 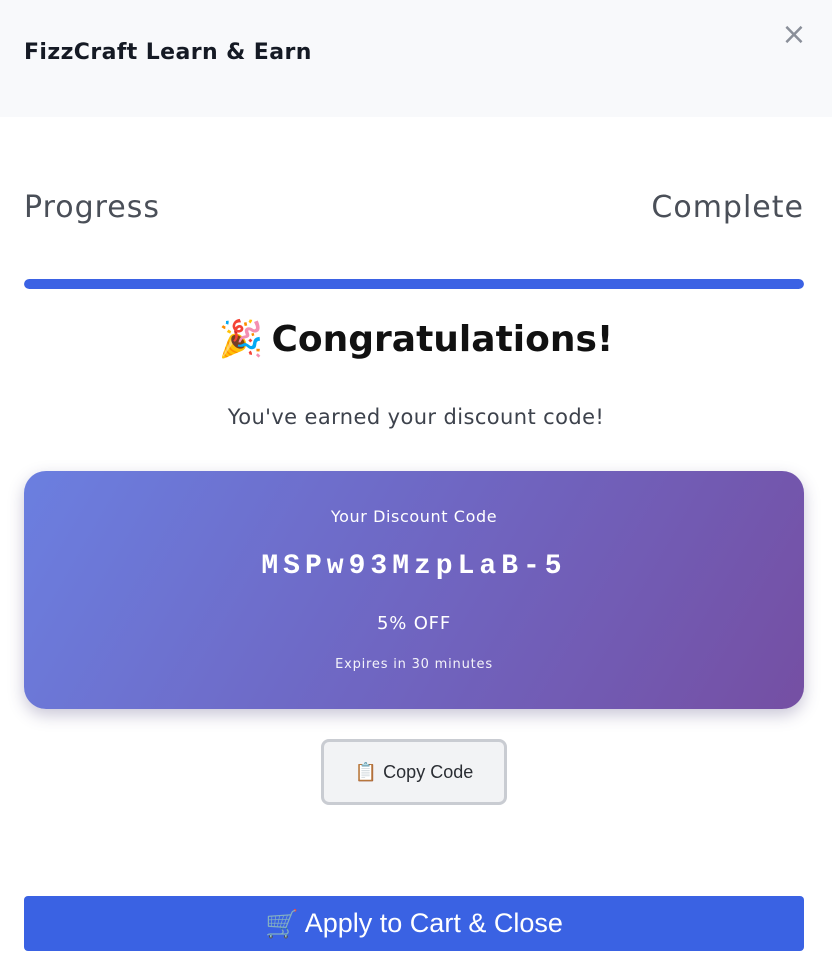 I want to click on modal-title: FizzCraft Learn & Earn, so click(x=168, y=52).